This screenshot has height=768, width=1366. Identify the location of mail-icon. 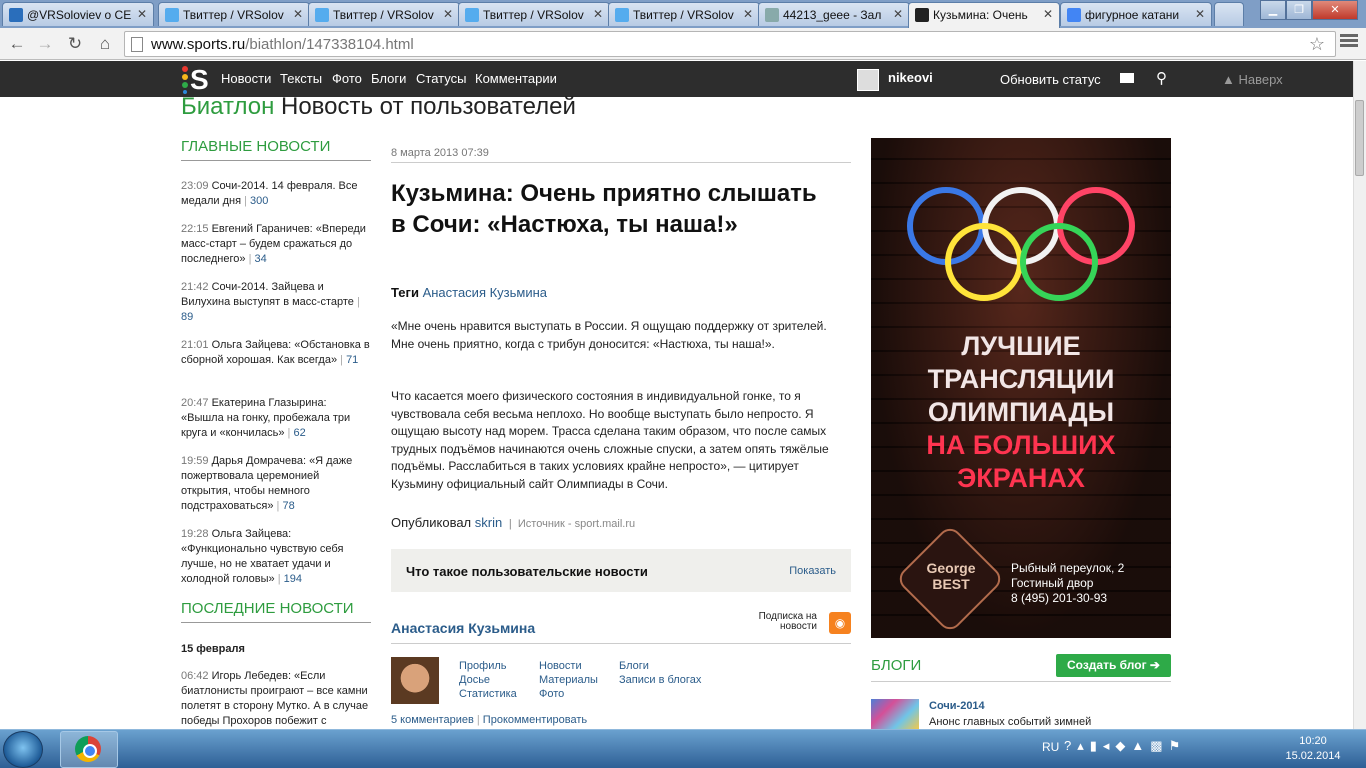
(1127, 78).